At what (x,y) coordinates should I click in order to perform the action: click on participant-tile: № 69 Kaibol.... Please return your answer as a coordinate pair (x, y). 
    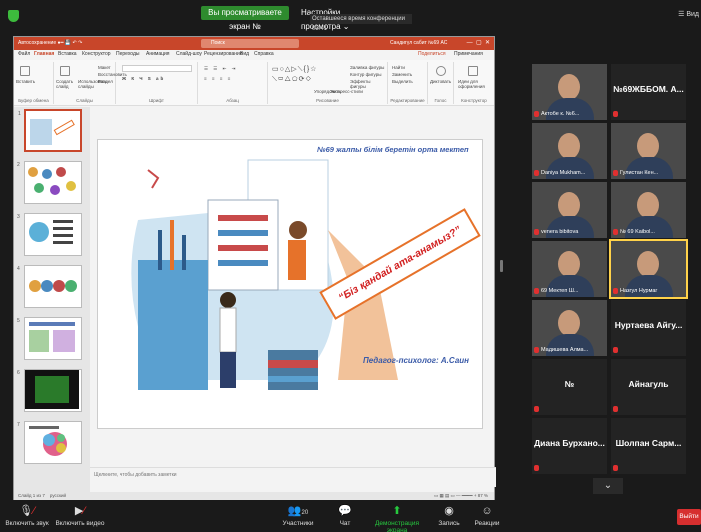
    Looking at the image, I should click on (648, 210).